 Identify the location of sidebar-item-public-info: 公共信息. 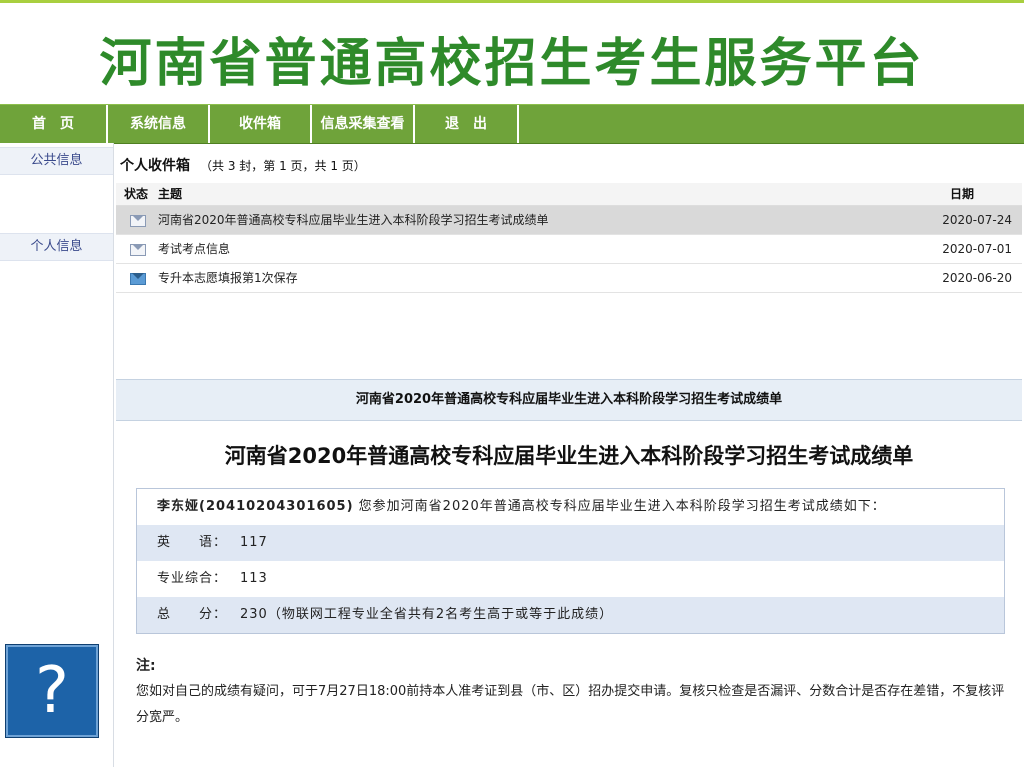
(56, 161).